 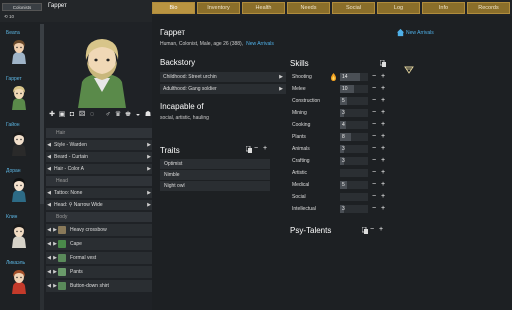 I want to click on scrollbar-thumb, so click(x=42, y=114).